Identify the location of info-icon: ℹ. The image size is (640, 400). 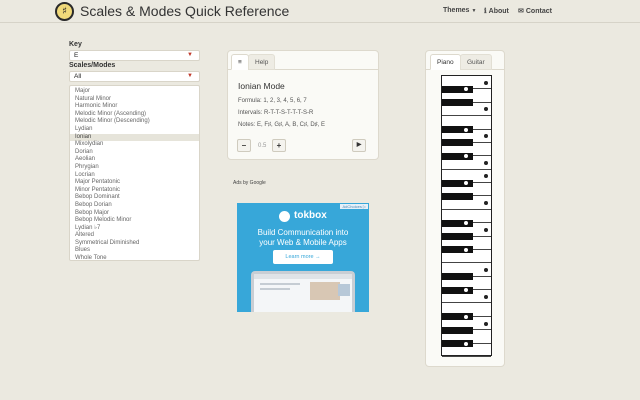
(485, 11).